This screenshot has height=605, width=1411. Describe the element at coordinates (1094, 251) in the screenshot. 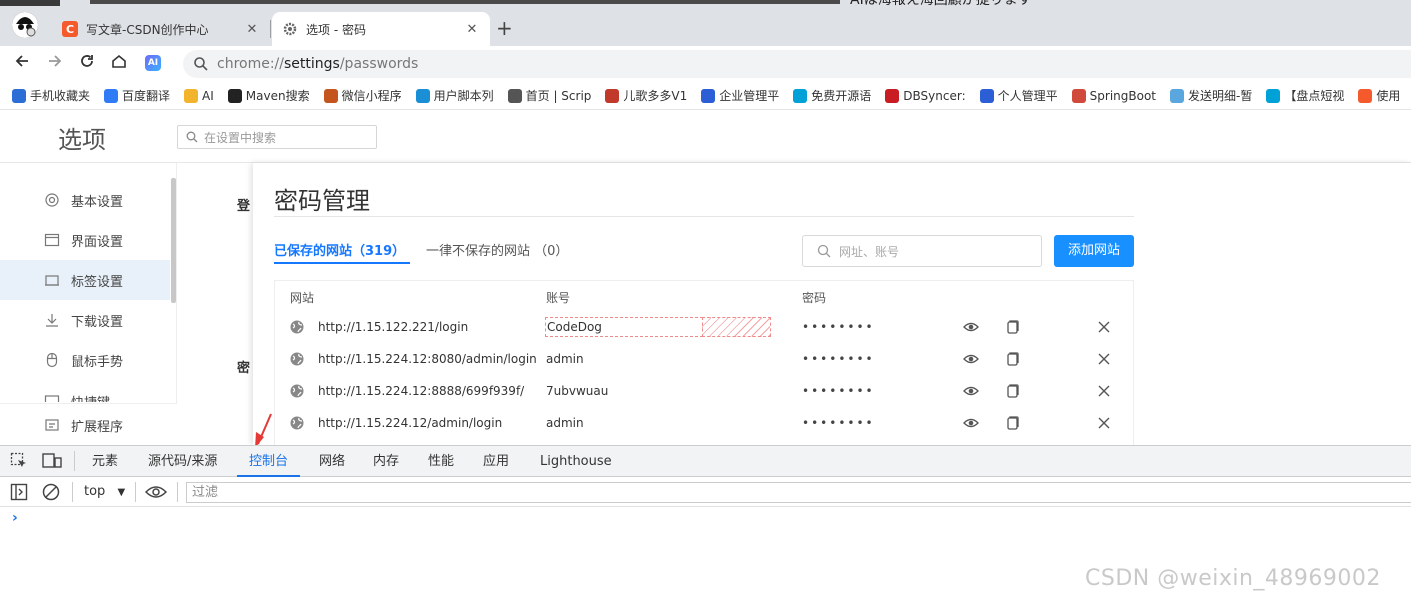

I see `add-site-button: 添加网站` at that location.